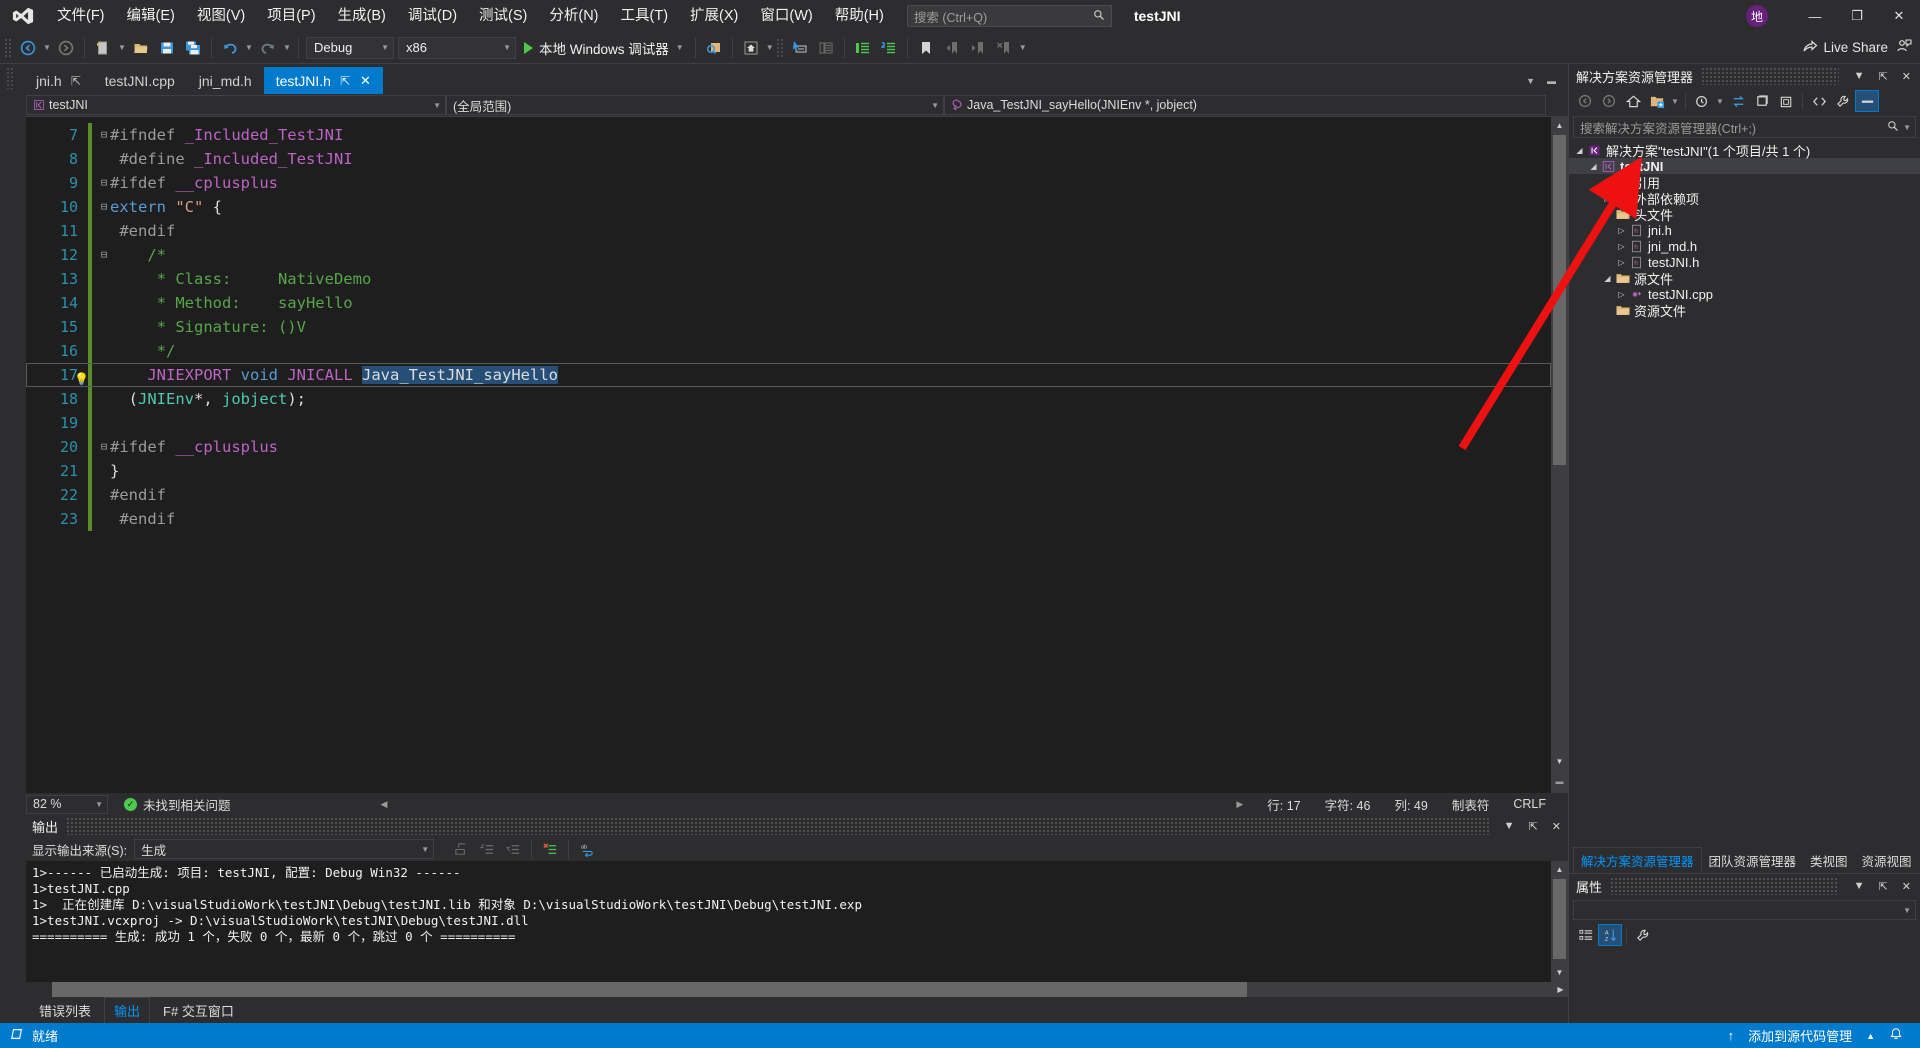  What do you see at coordinates (1702, 101) in the screenshot?
I see `pending-changes-icon` at bounding box center [1702, 101].